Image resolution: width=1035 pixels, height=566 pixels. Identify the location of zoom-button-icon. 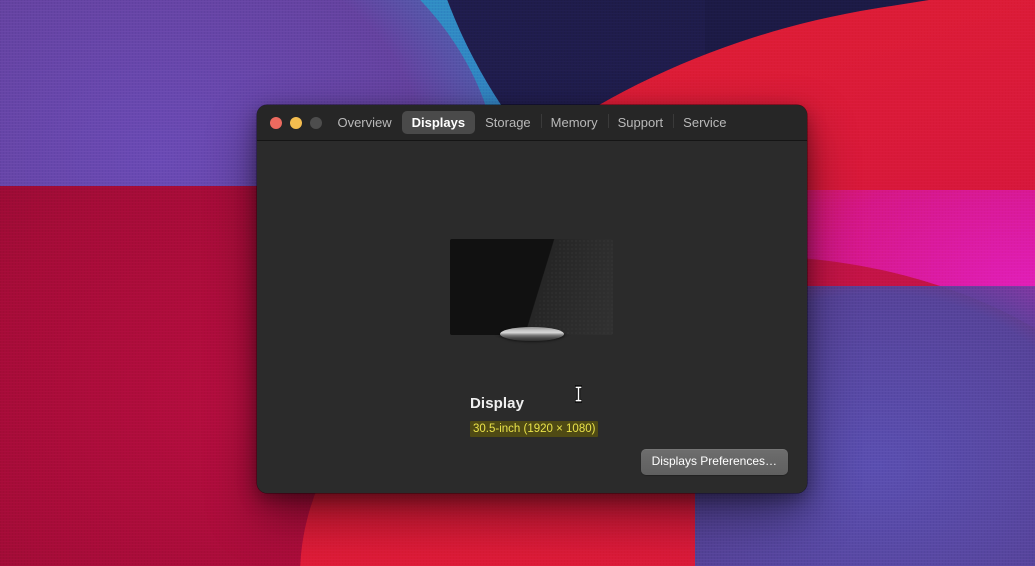
(316, 122).